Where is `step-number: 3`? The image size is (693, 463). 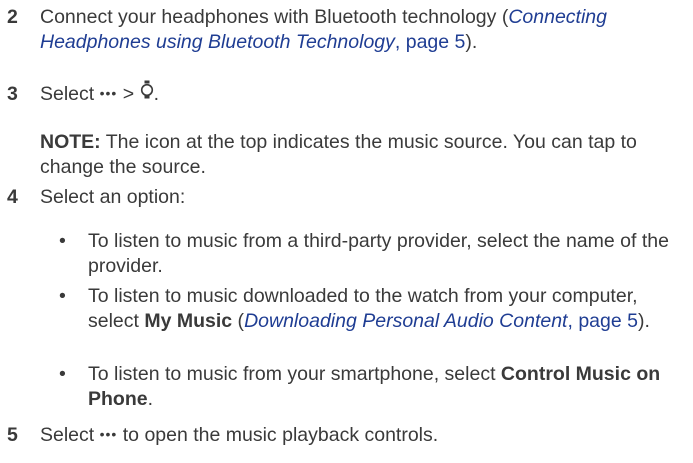 step-number: 3 is located at coordinates (12, 94).